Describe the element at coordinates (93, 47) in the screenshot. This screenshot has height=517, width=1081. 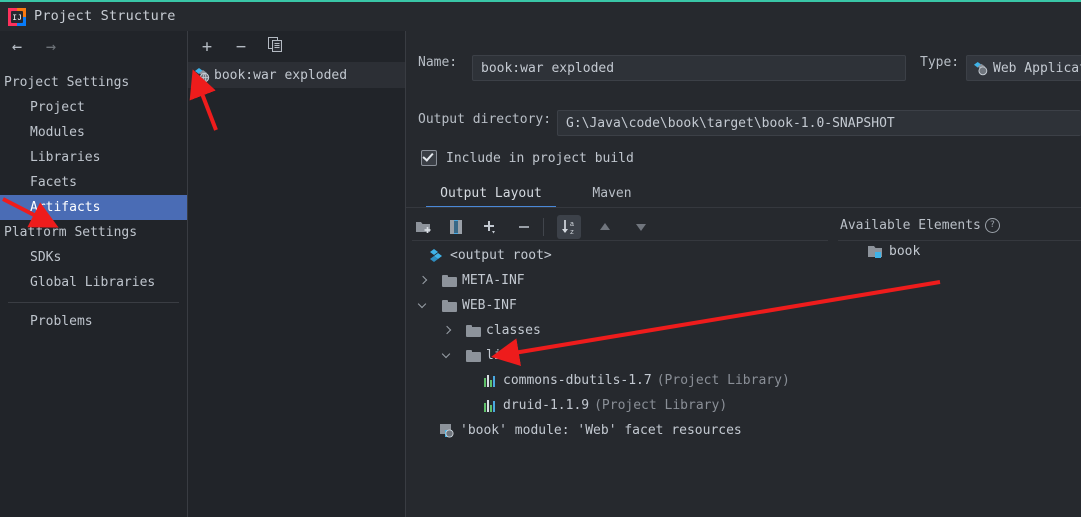
I see `nav-arrows: ← →` at that location.